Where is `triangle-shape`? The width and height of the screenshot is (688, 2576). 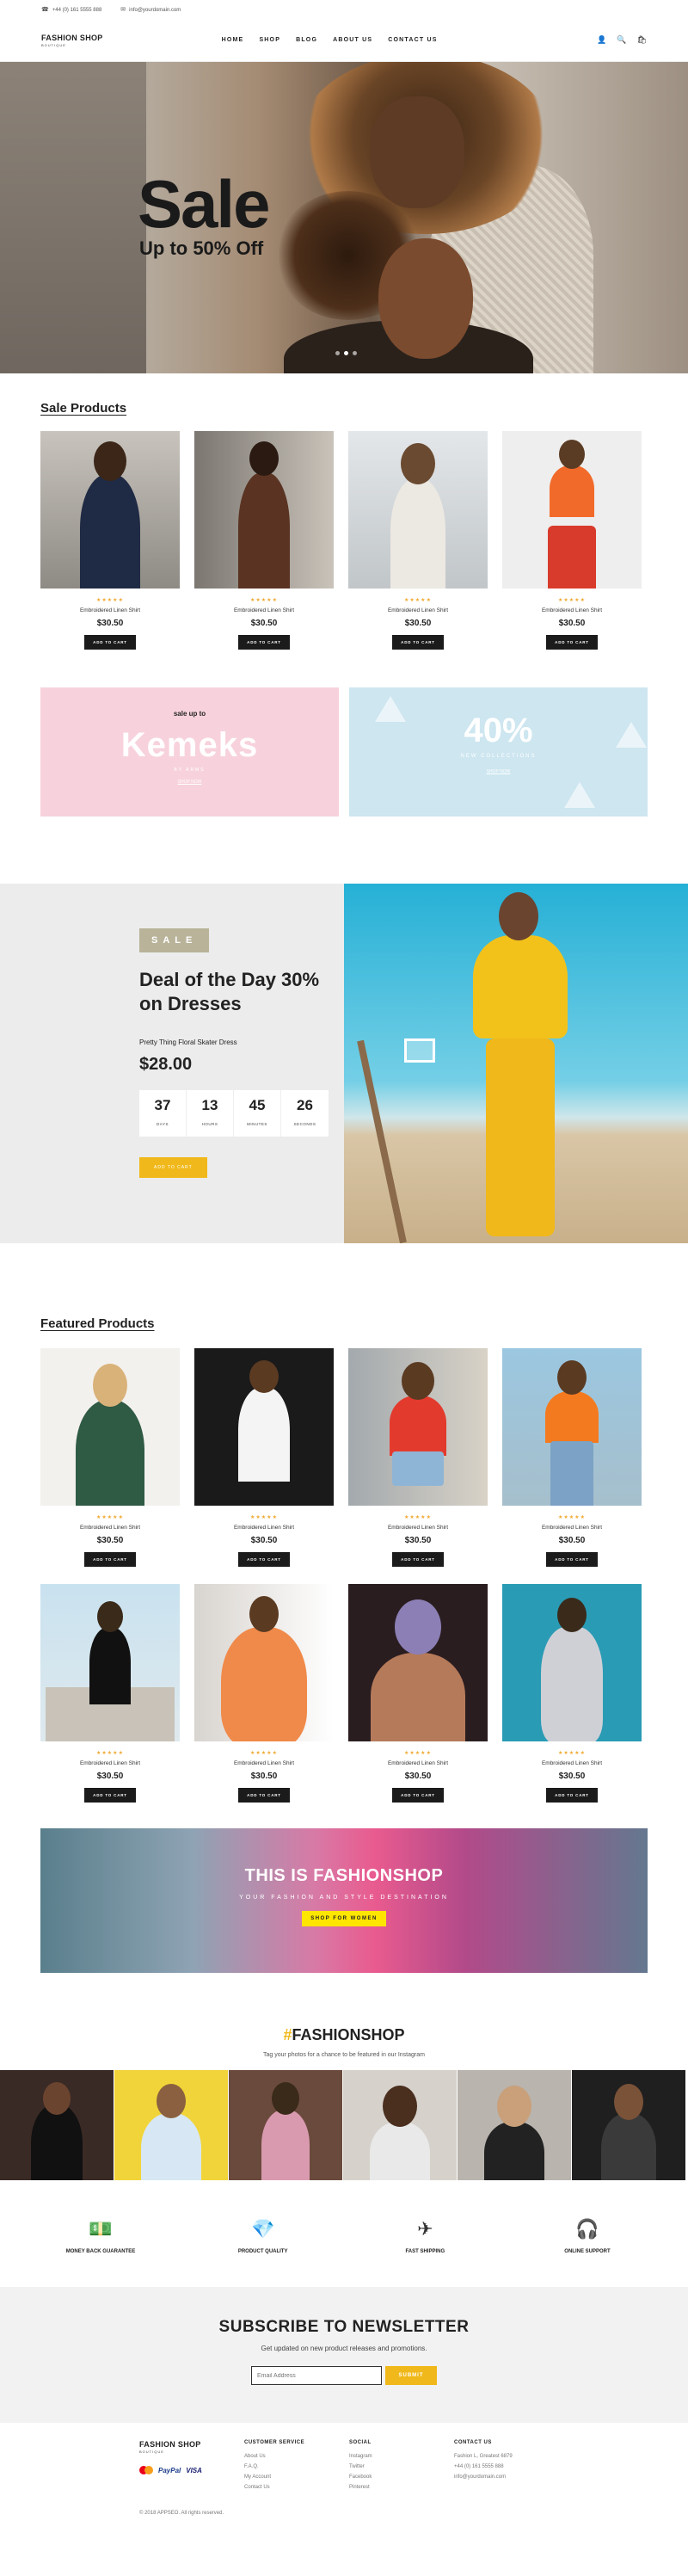
triangle-shape is located at coordinates (391, 709).